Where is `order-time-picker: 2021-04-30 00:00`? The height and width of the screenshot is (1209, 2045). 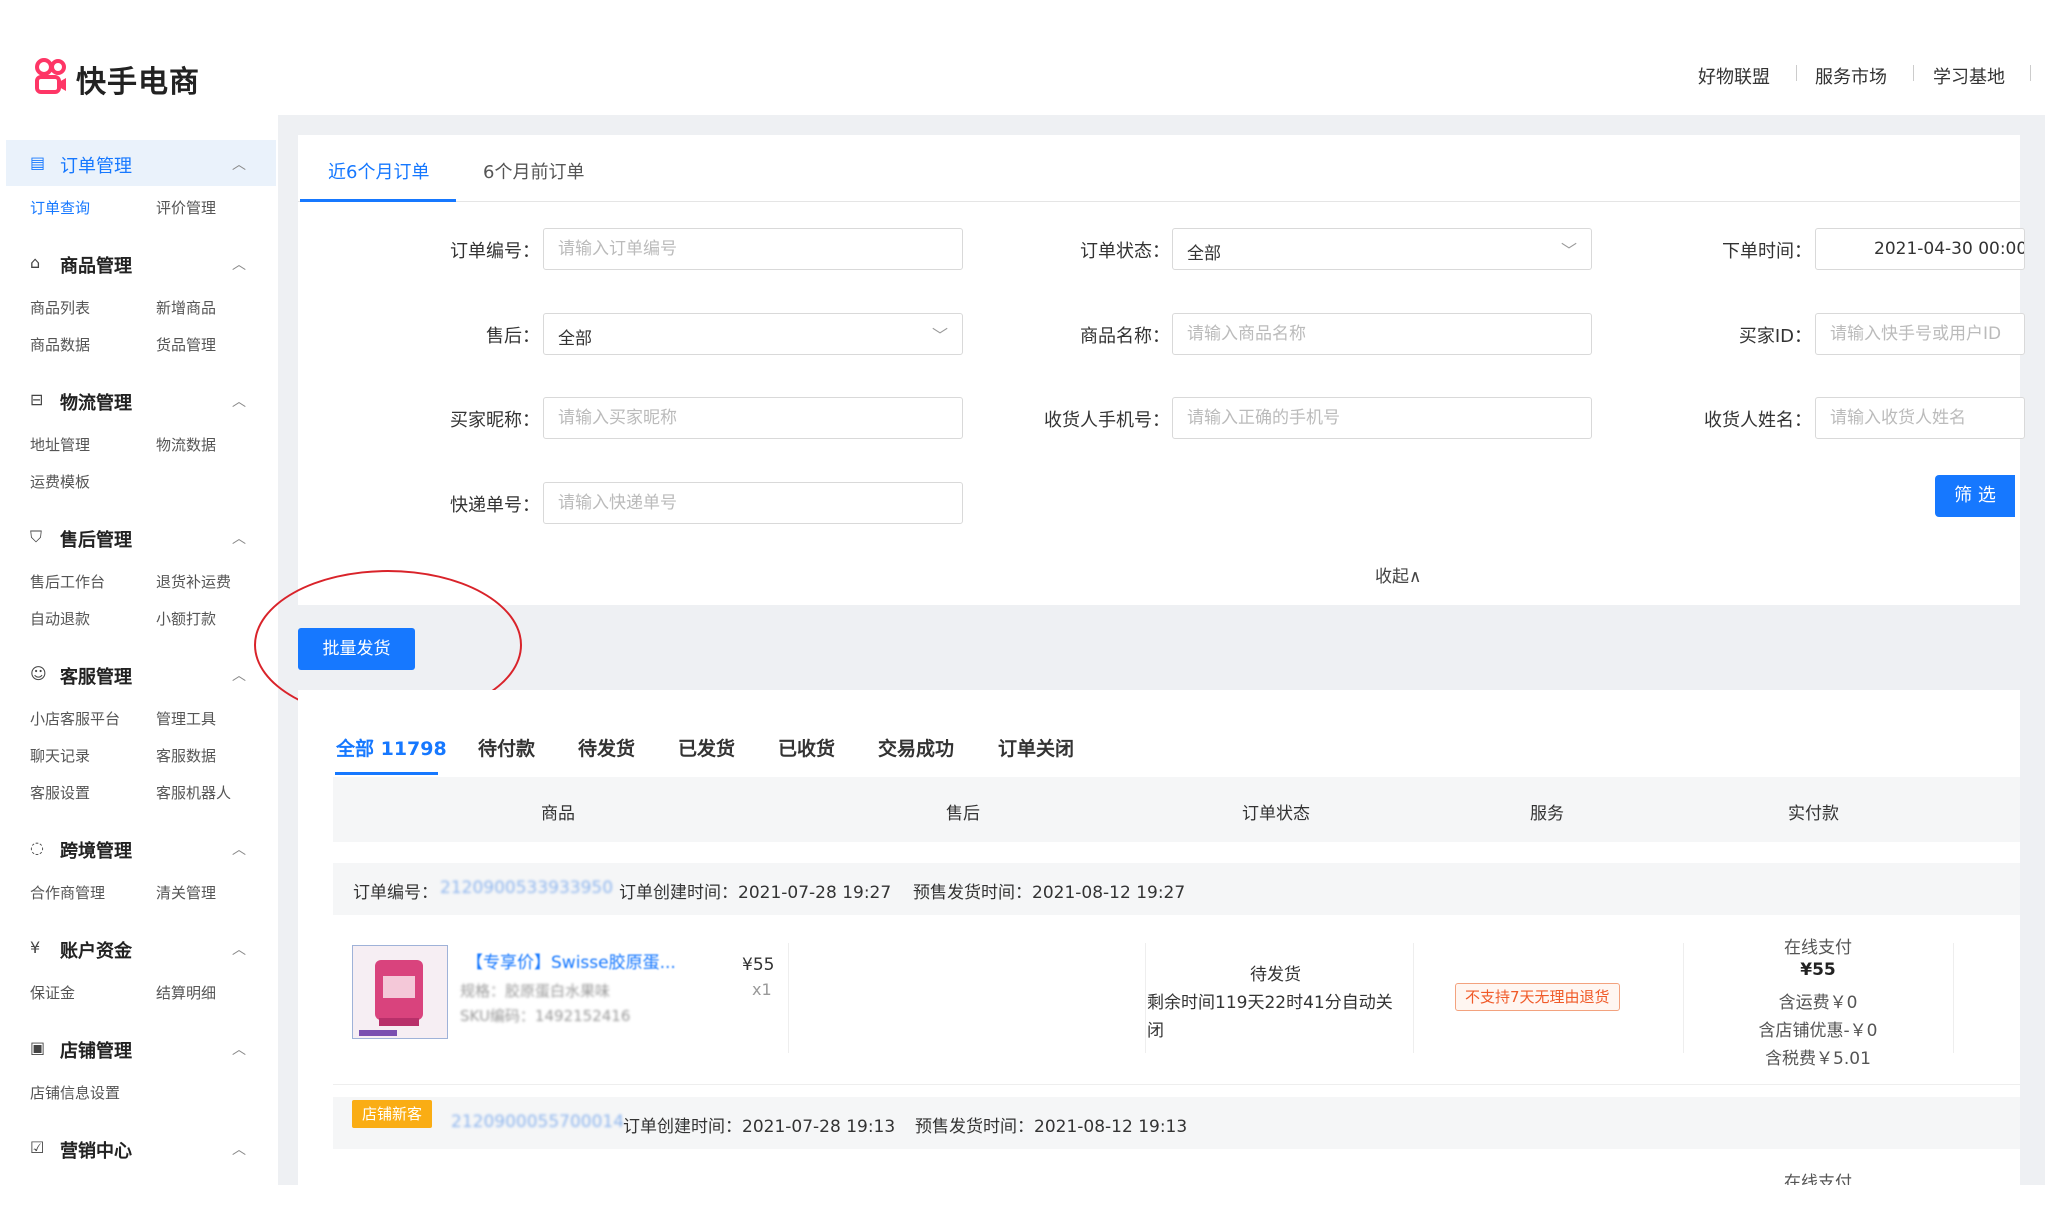 order-time-picker: 2021-04-30 00:00 is located at coordinates (1920, 249).